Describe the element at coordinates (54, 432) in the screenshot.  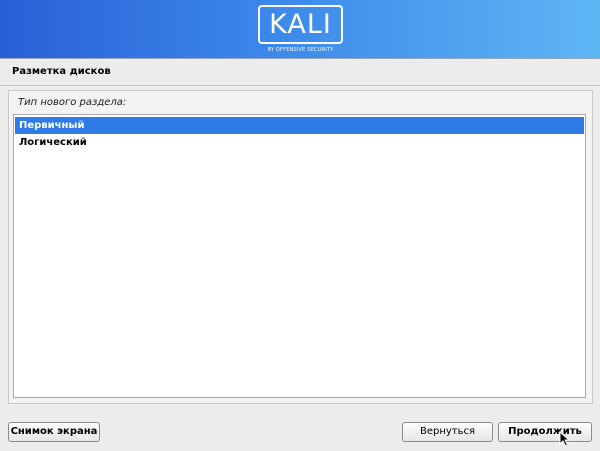
I see `screenshot-button: Снимок экрана` at that location.